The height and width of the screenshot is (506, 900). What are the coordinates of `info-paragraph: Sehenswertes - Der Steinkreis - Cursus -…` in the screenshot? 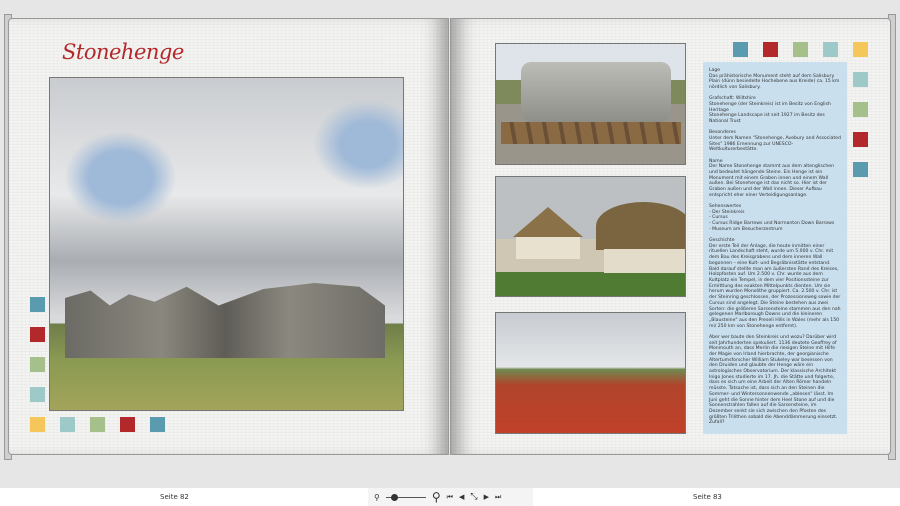 It's located at (772, 218).